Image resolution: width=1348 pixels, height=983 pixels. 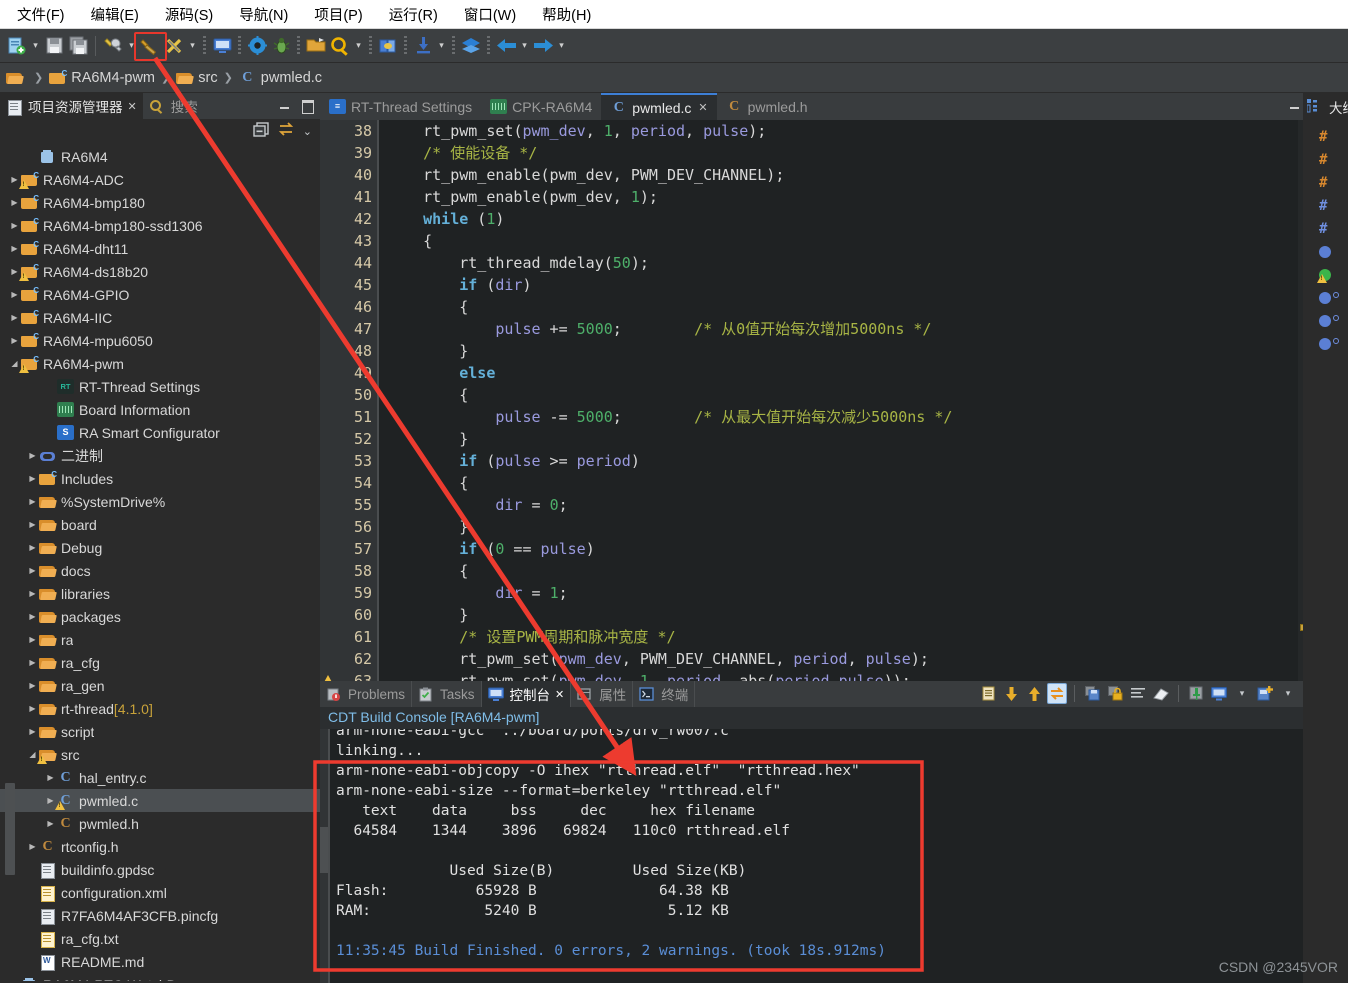 I want to click on tree-item: README.md, so click(x=160, y=961).